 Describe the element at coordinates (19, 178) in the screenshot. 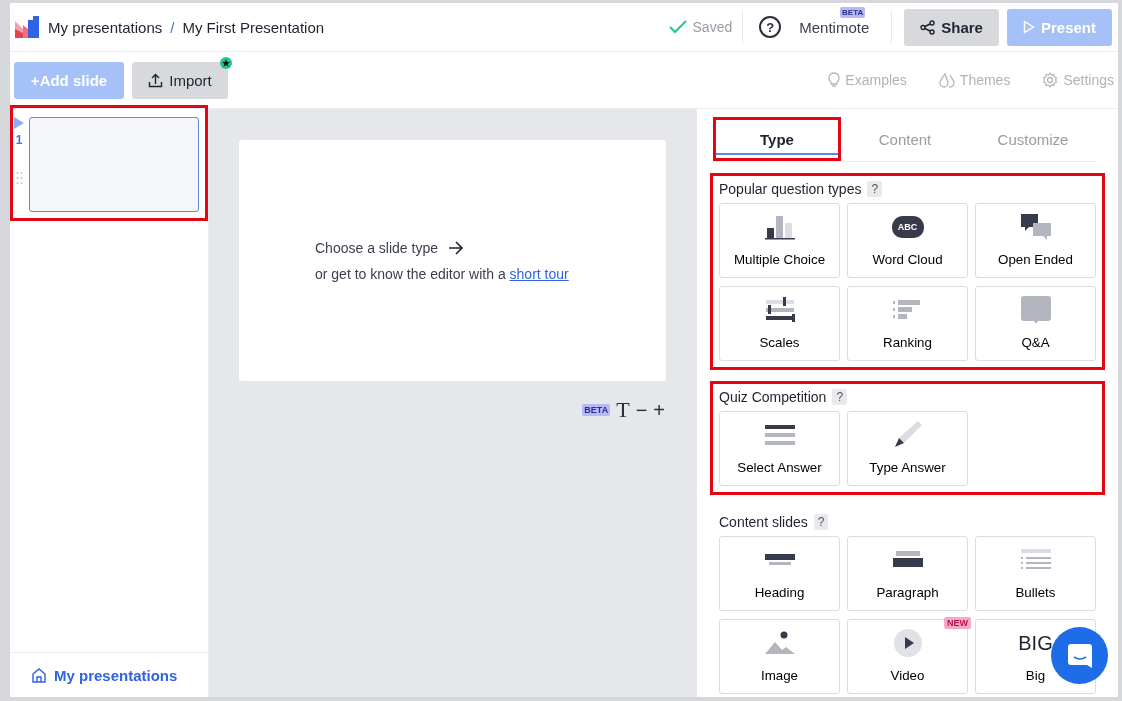

I see `drag-handle-icon` at that location.